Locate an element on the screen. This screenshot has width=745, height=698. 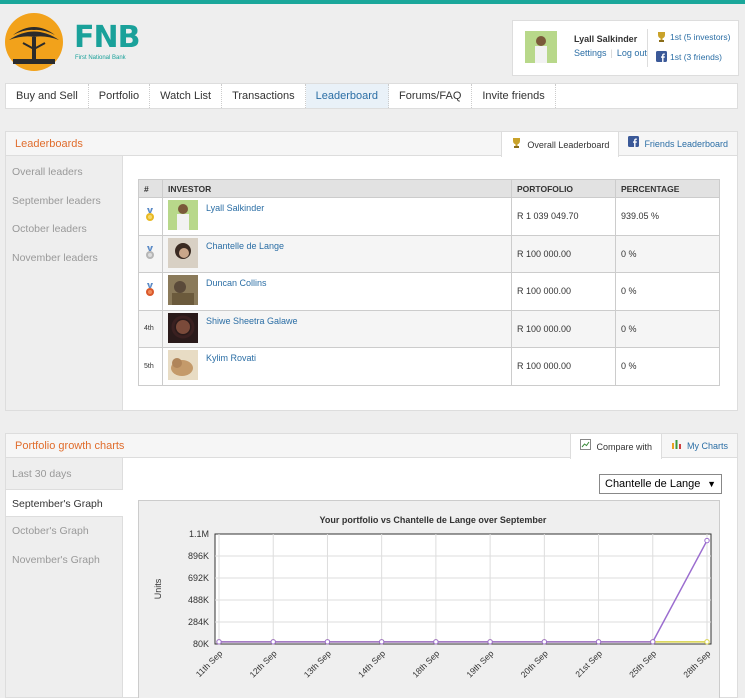
investor-name-link: Shiwe Sheetra Galawe is located at coordinates (252, 321).